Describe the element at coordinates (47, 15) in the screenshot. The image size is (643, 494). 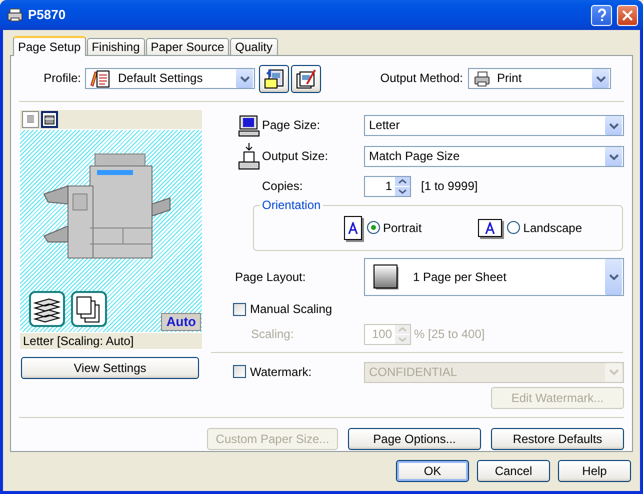
I see `window-title: P5870` at that location.